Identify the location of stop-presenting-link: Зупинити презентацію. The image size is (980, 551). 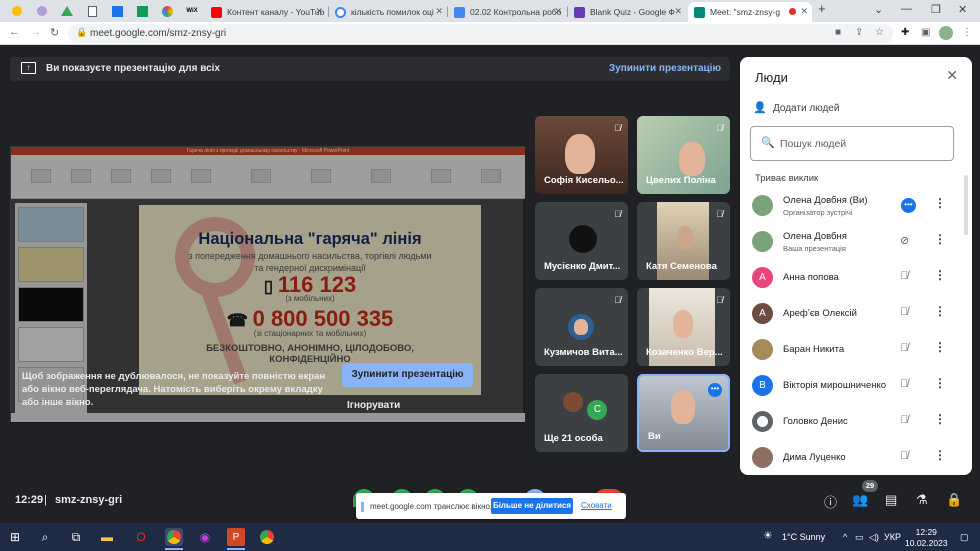
(665, 68).